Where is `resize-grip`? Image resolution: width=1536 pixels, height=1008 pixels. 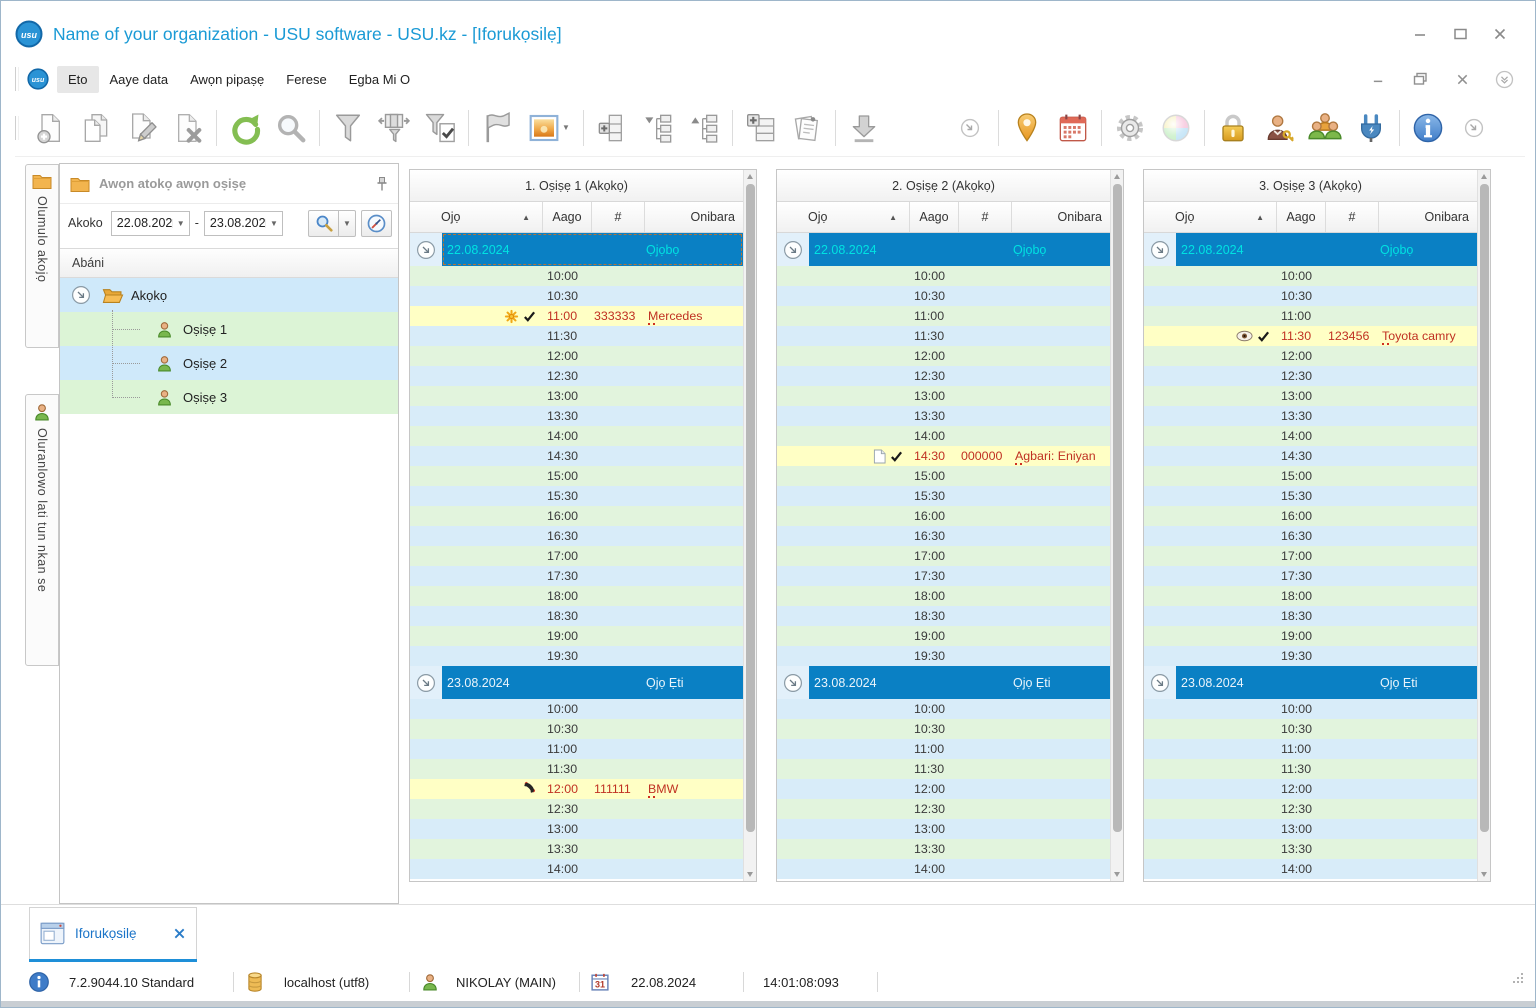 resize-grip is located at coordinates (1517, 979).